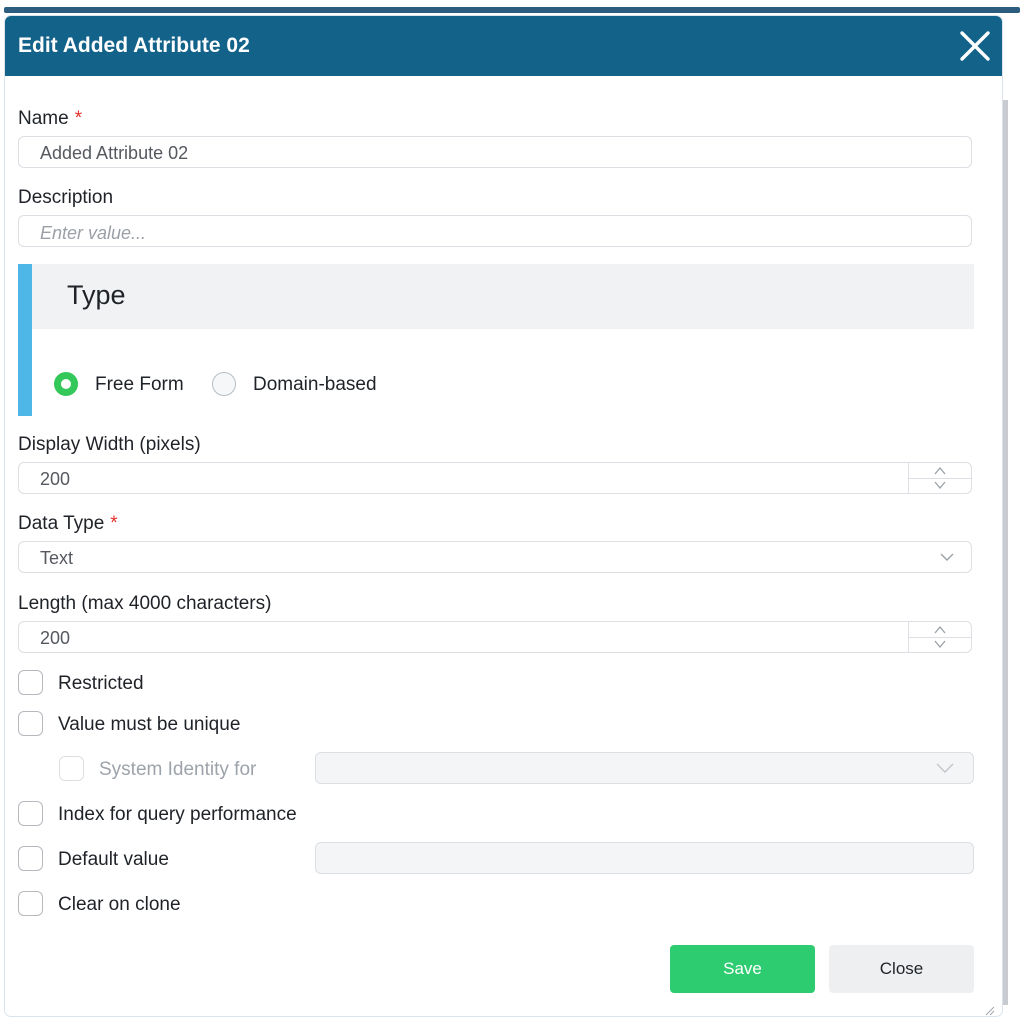  I want to click on length-label: Length (max 4000 characters), so click(145, 603).